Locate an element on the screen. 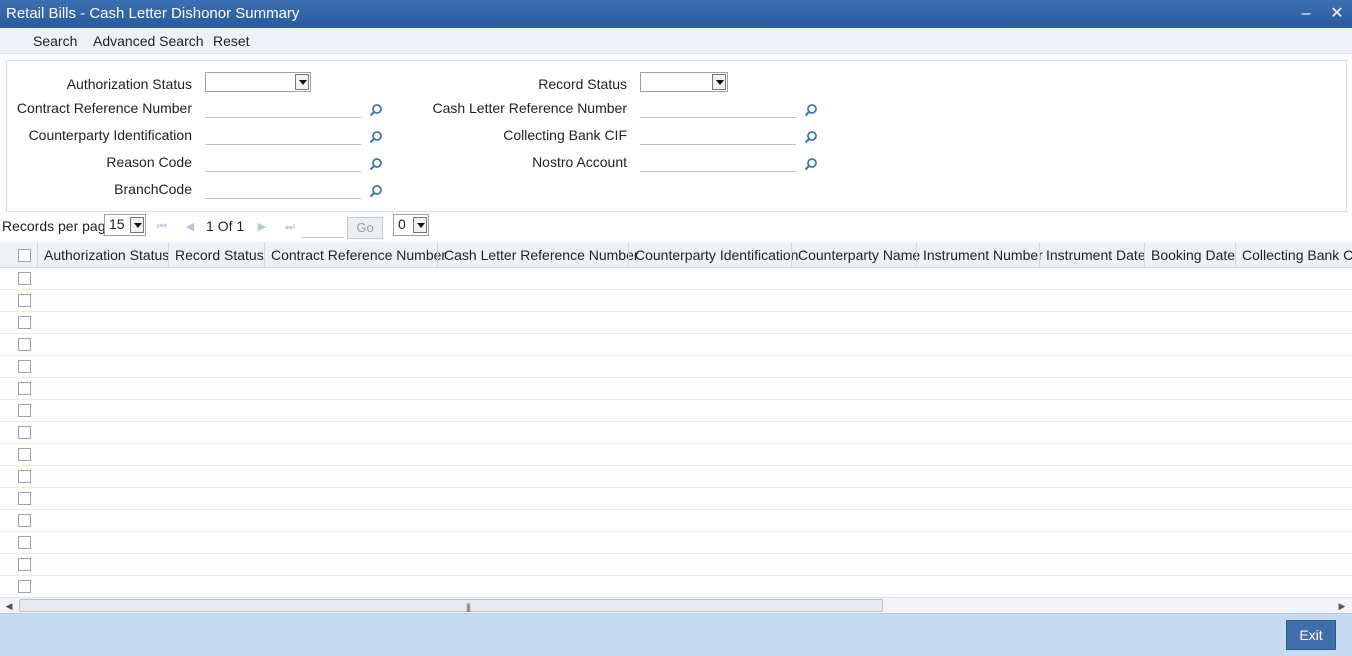  contract-reference-number-input is located at coordinates (283, 108).